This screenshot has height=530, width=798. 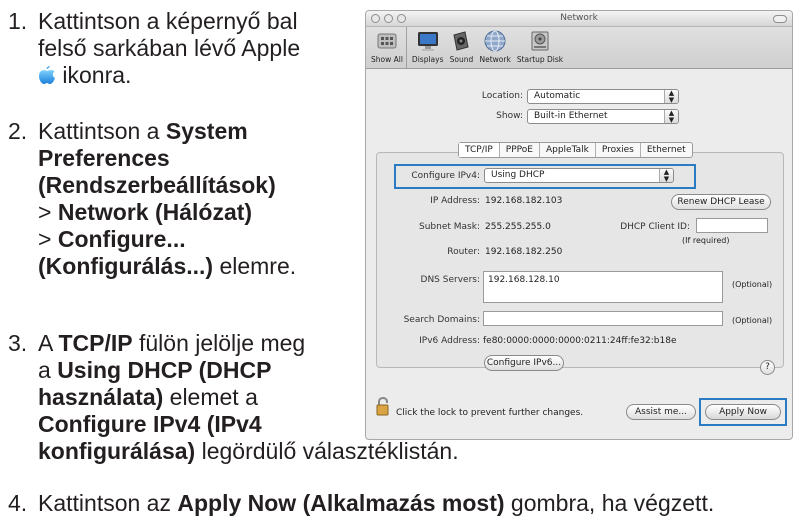 What do you see at coordinates (721, 202) in the screenshot?
I see `renew-dhcp-lease-button: Renew DHCP Lease` at bounding box center [721, 202].